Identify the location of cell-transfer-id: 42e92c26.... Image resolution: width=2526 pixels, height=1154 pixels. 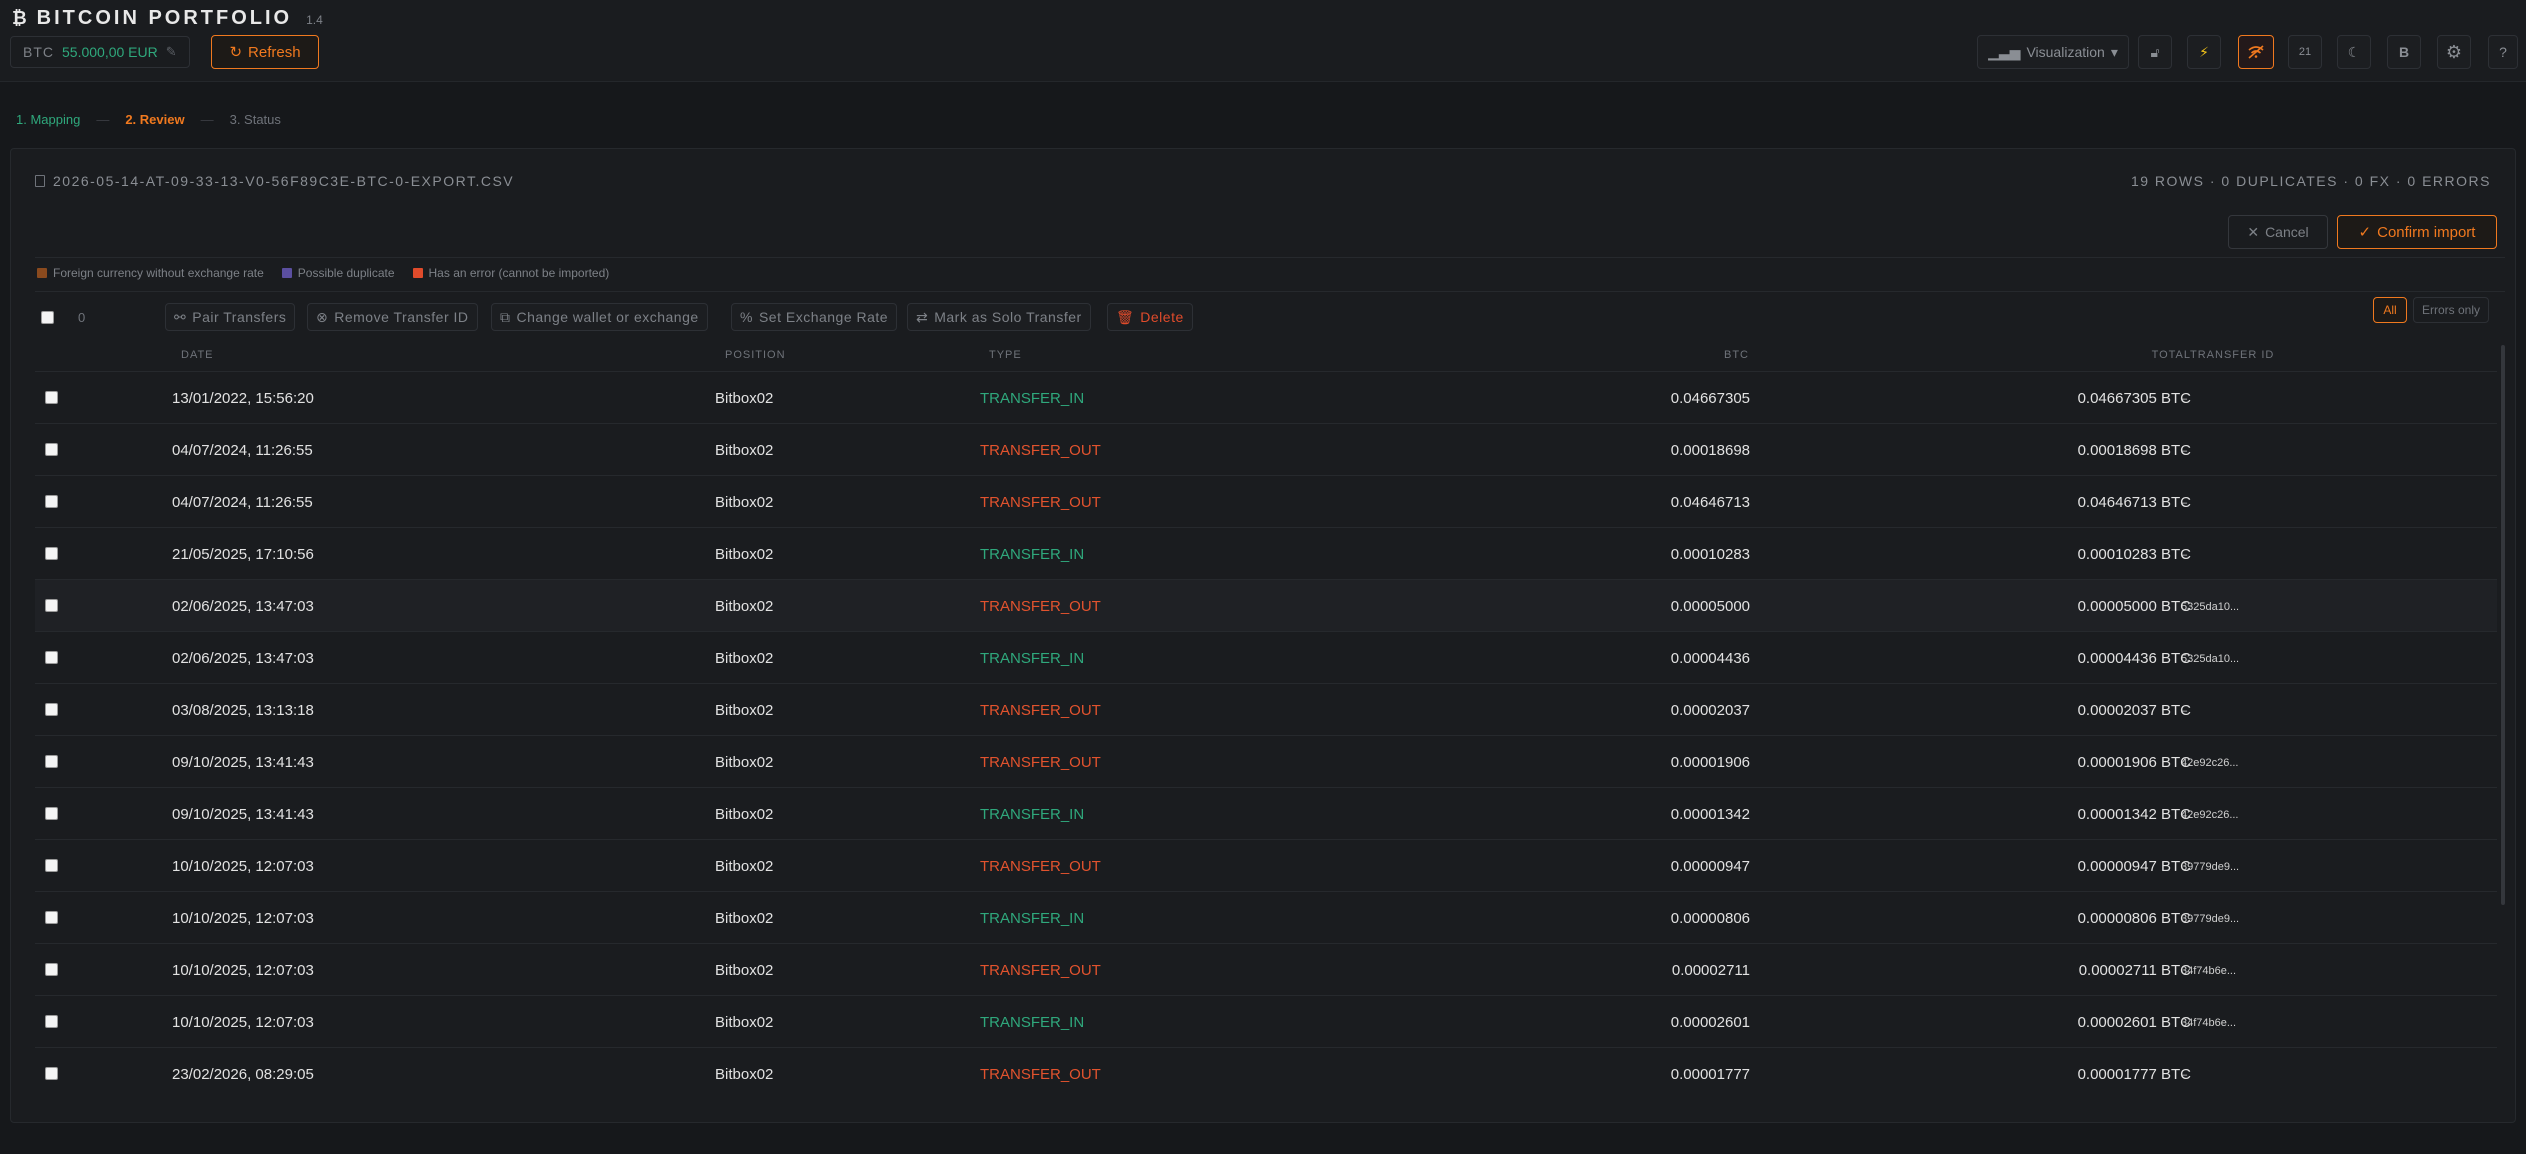
(2210, 815).